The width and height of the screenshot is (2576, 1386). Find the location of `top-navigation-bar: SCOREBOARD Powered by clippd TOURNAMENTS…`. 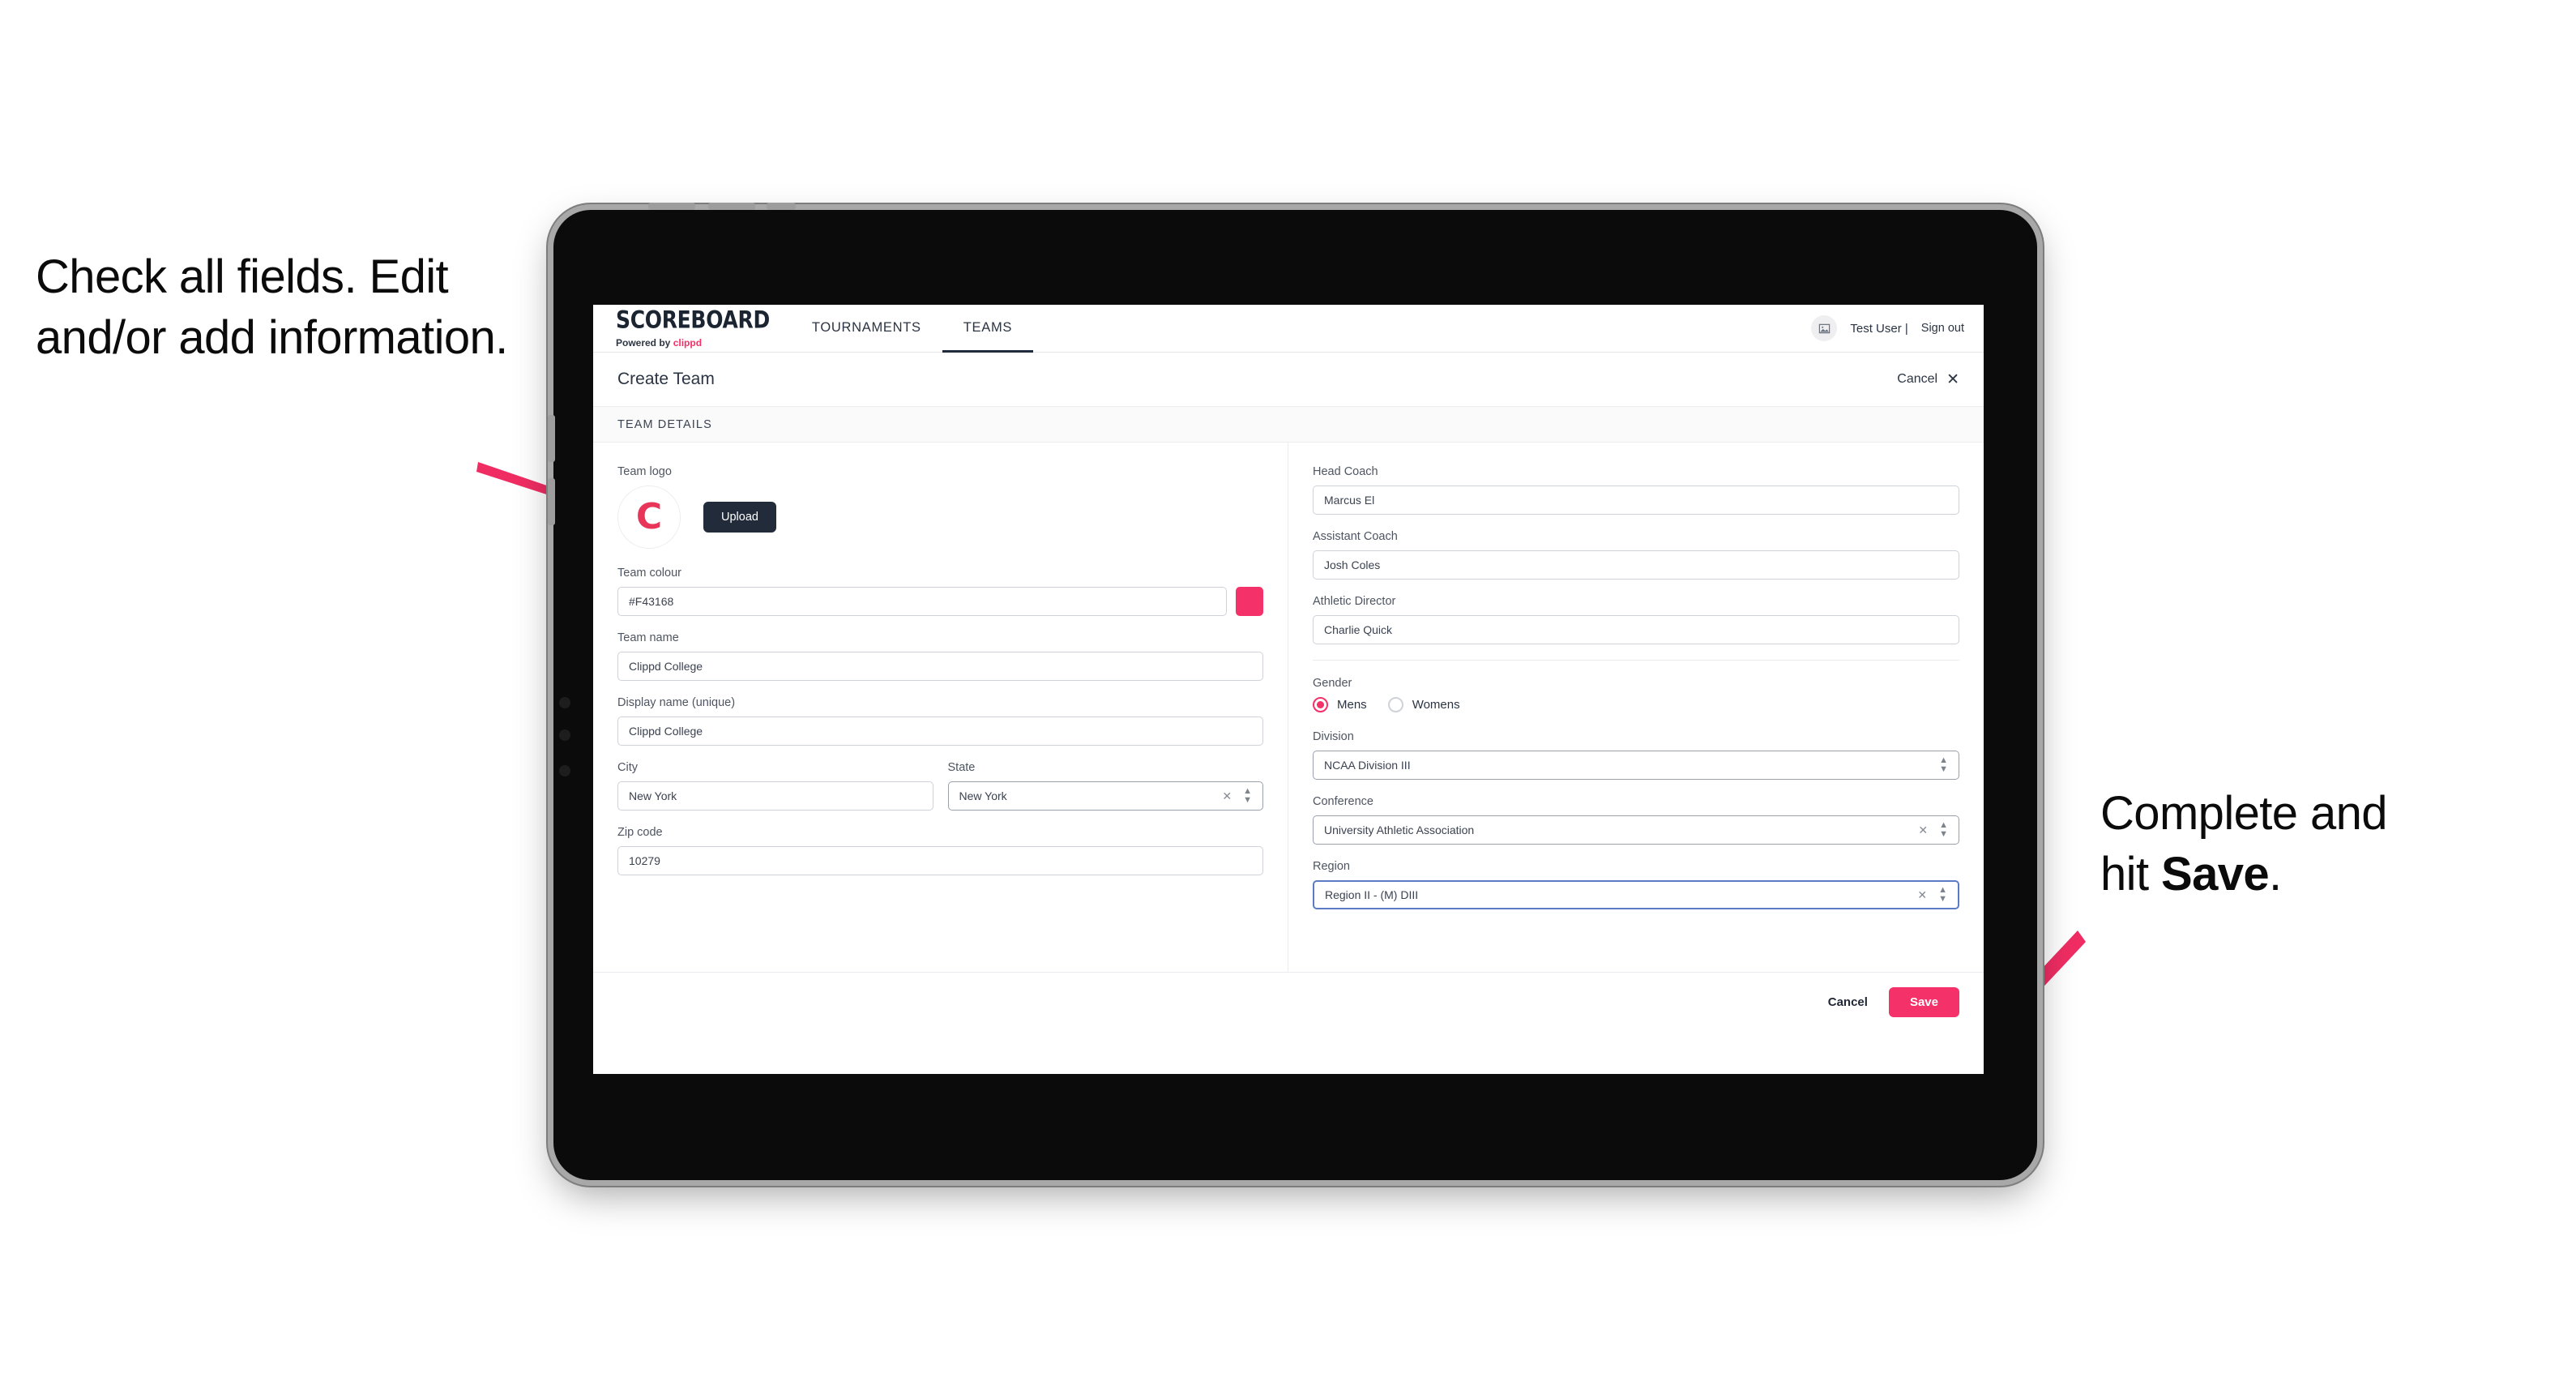

top-navigation-bar: SCOREBOARD Powered by clippd TOURNAMENTS… is located at coordinates (1288, 329).